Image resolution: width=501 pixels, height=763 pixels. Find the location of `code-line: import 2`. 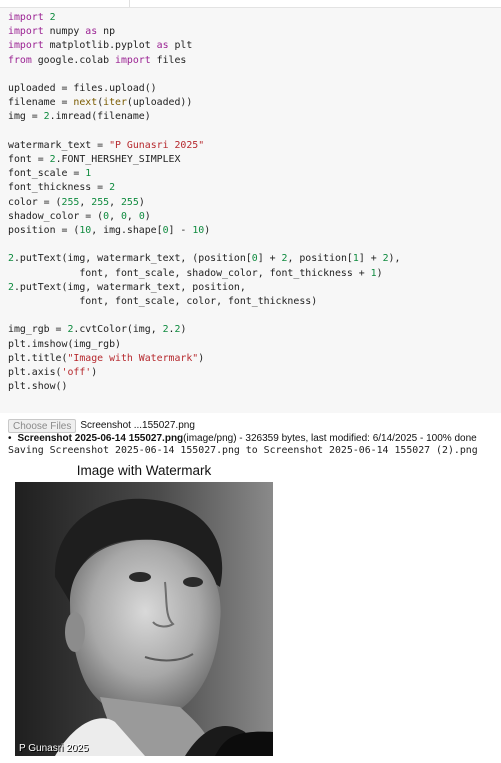

code-line: import 2 is located at coordinates (32, 17).